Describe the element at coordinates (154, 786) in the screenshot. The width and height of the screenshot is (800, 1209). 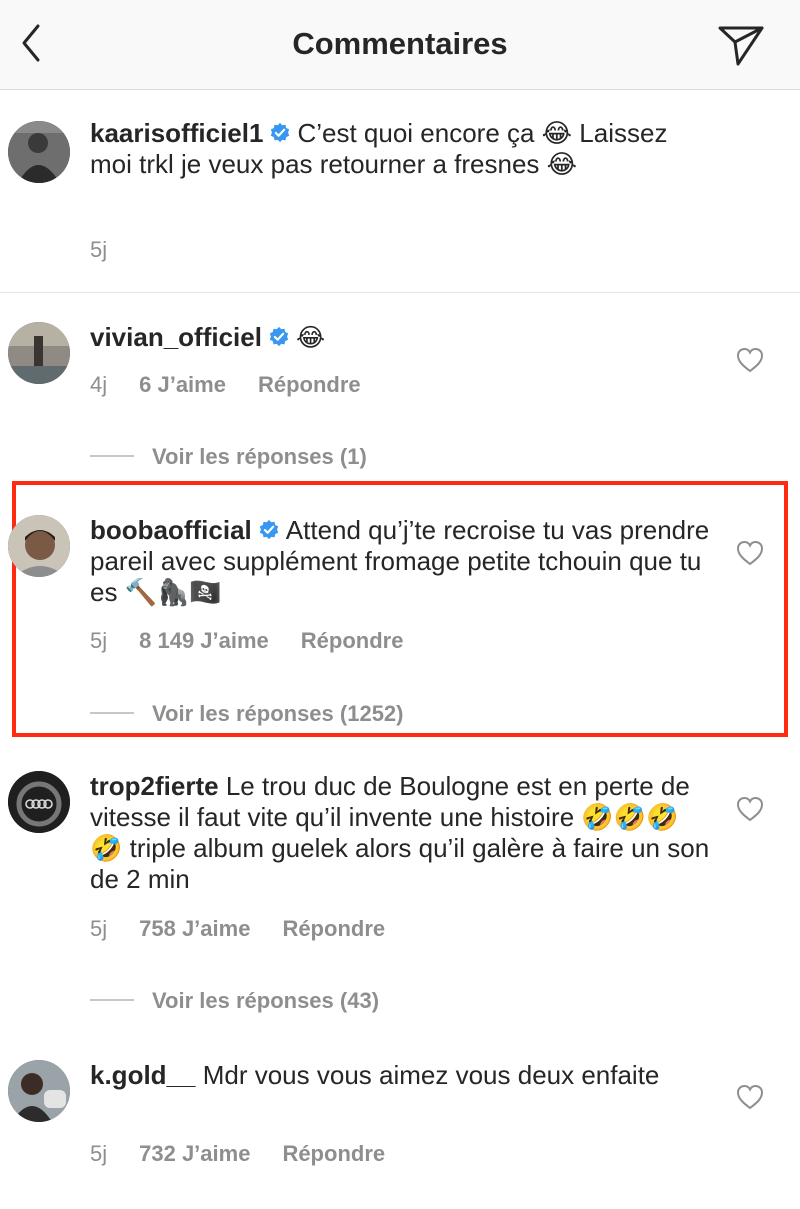
I see `comment-username: trop2fierte` at that location.